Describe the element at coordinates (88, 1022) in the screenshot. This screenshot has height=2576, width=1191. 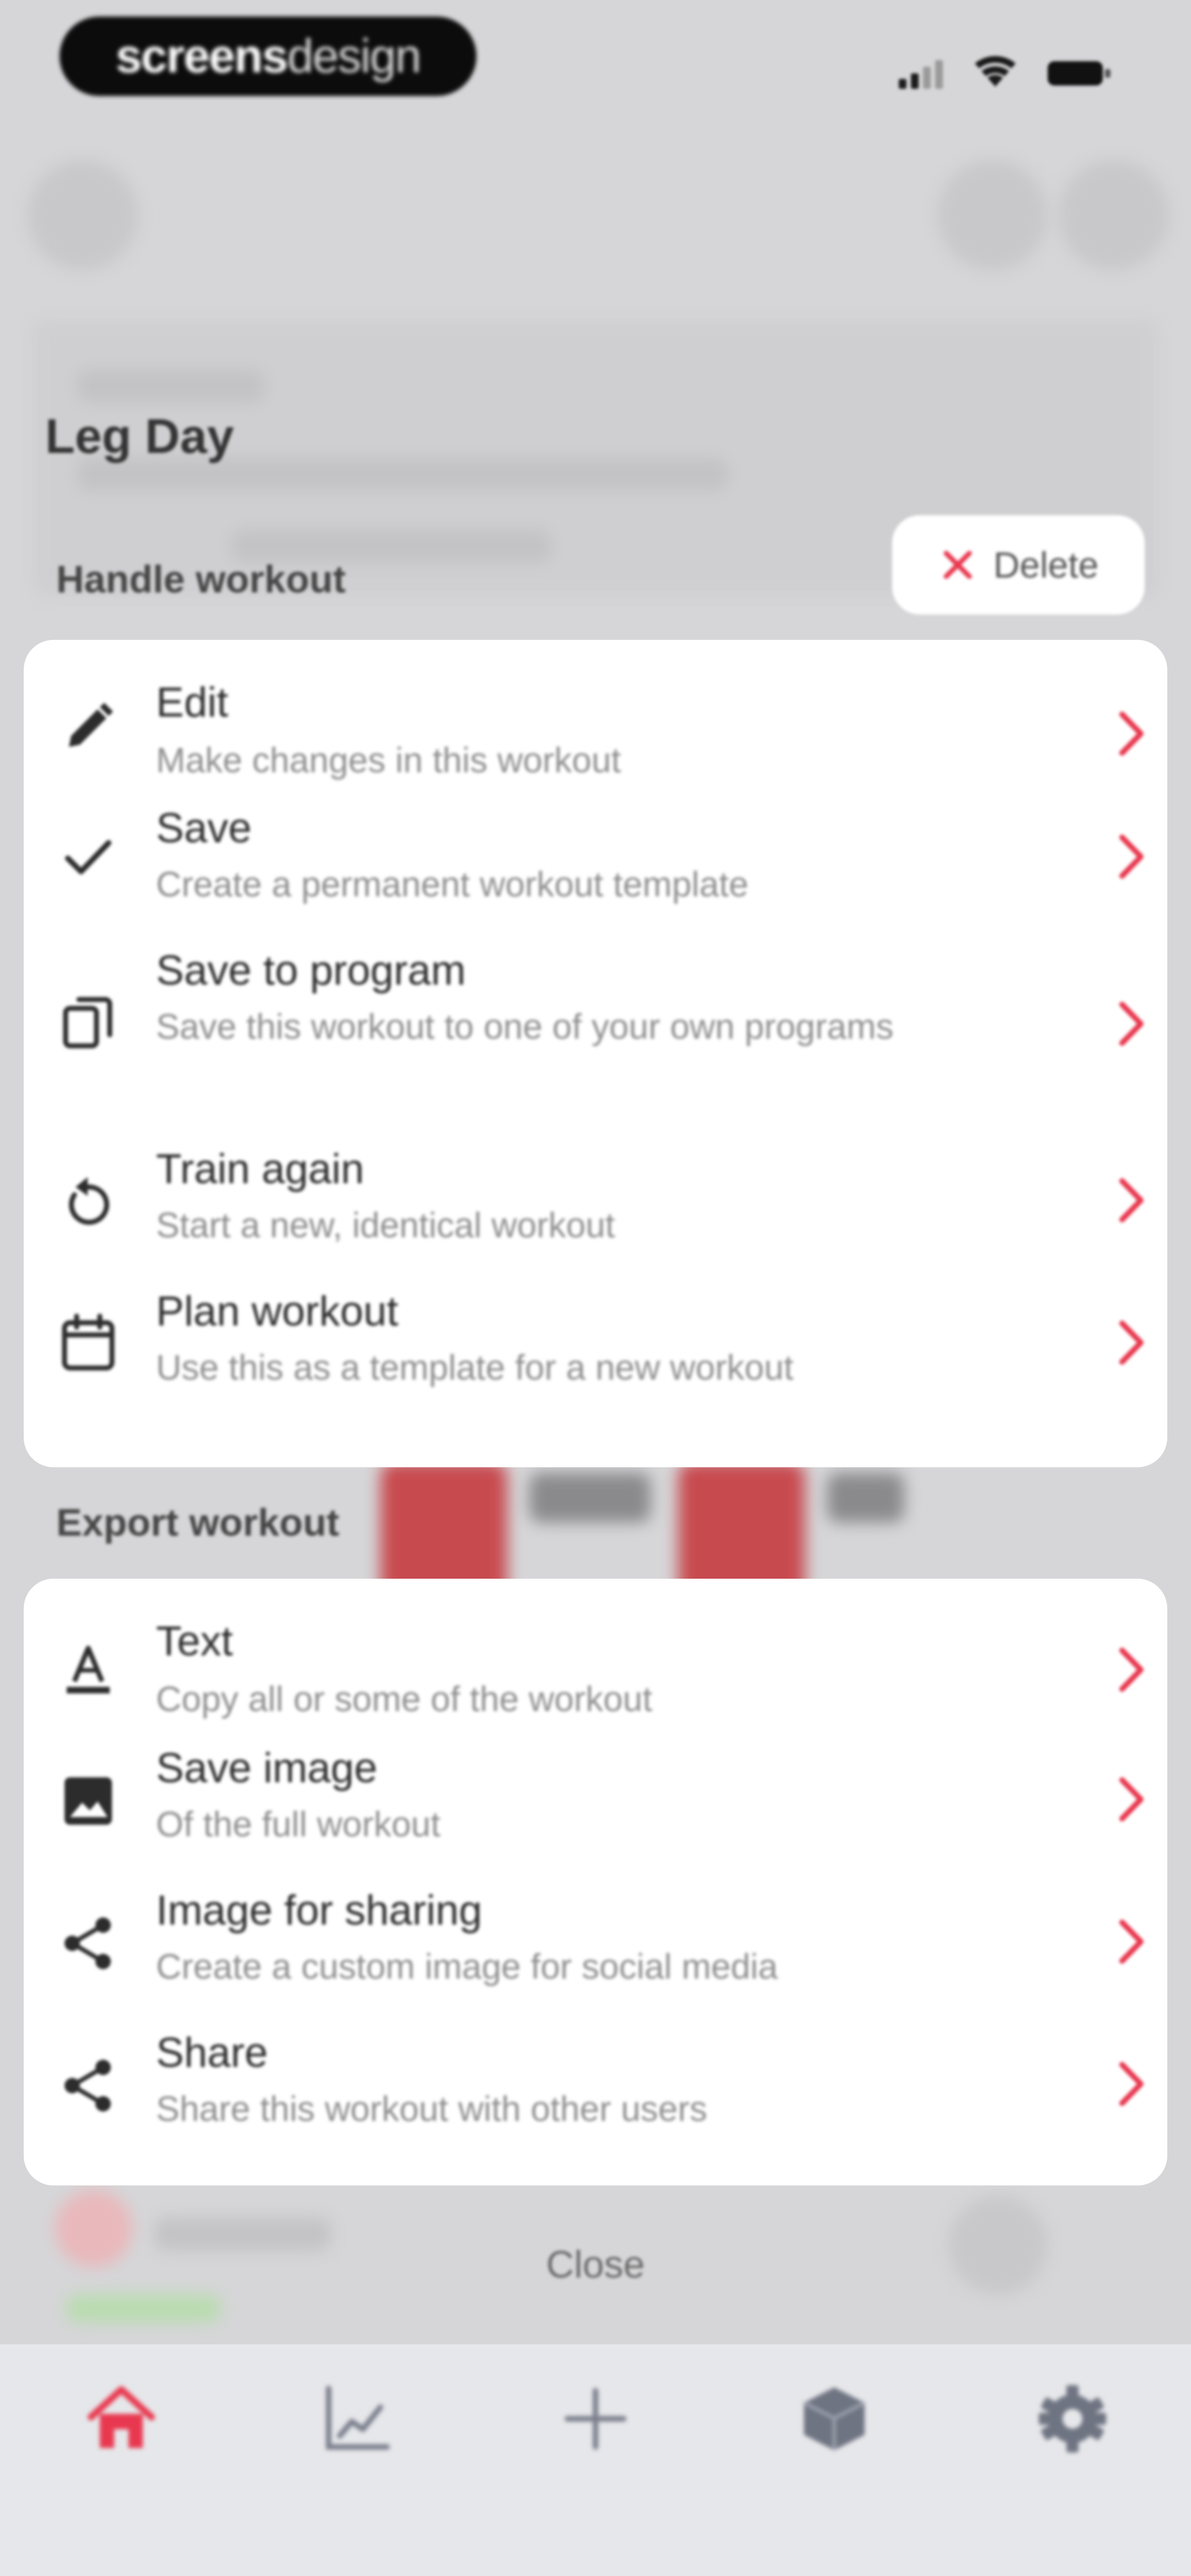
I see `copy-icon` at that location.